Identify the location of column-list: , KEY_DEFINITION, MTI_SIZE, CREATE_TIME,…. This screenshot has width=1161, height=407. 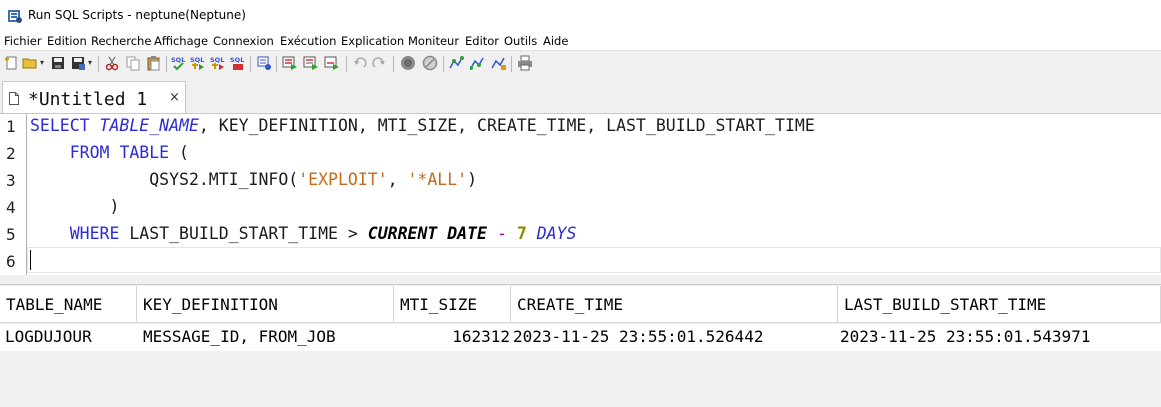
(506, 125).